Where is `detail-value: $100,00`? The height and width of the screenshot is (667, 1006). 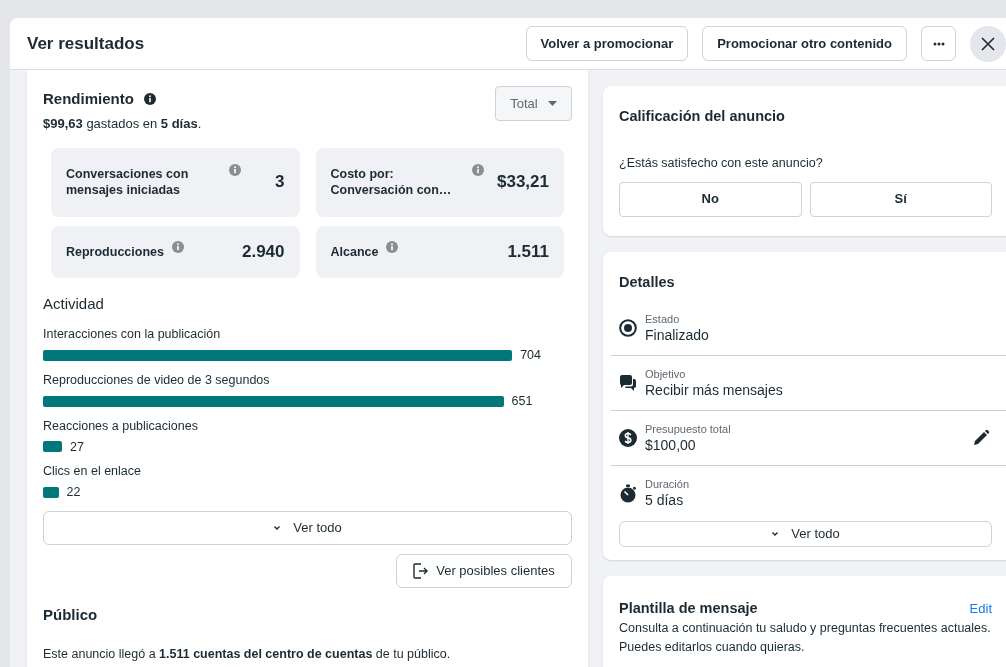 detail-value: $100,00 is located at coordinates (671, 444).